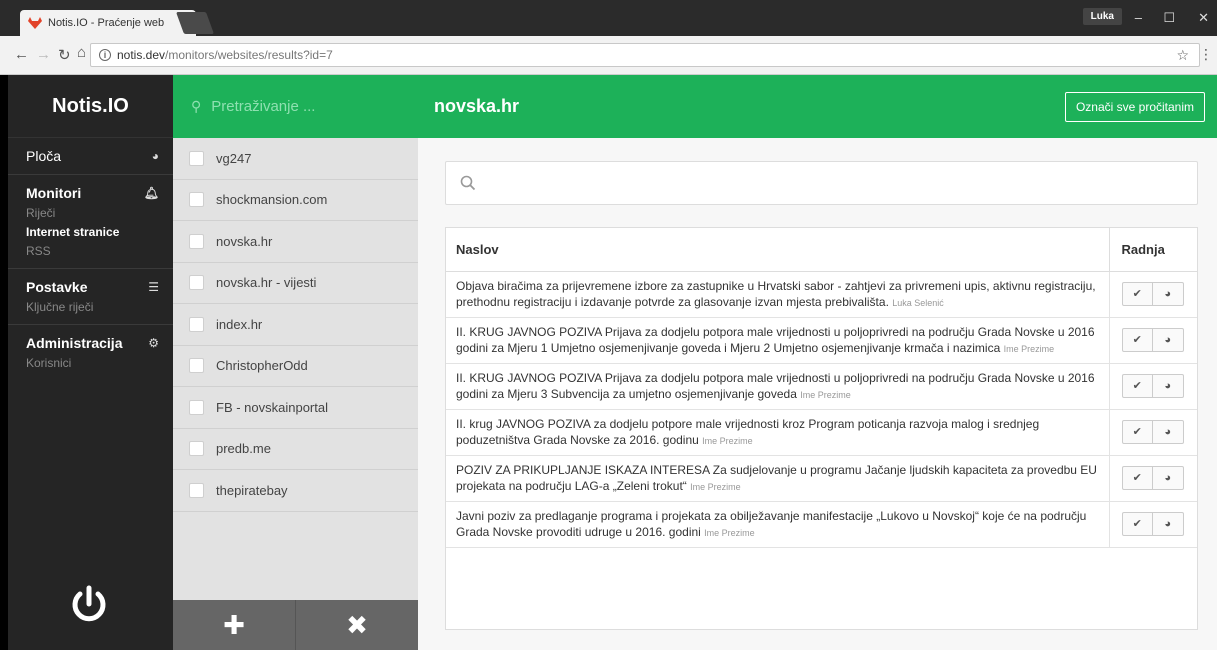 The image size is (1217, 650). What do you see at coordinates (234, 158) in the screenshot?
I see `site-label: vg247` at bounding box center [234, 158].